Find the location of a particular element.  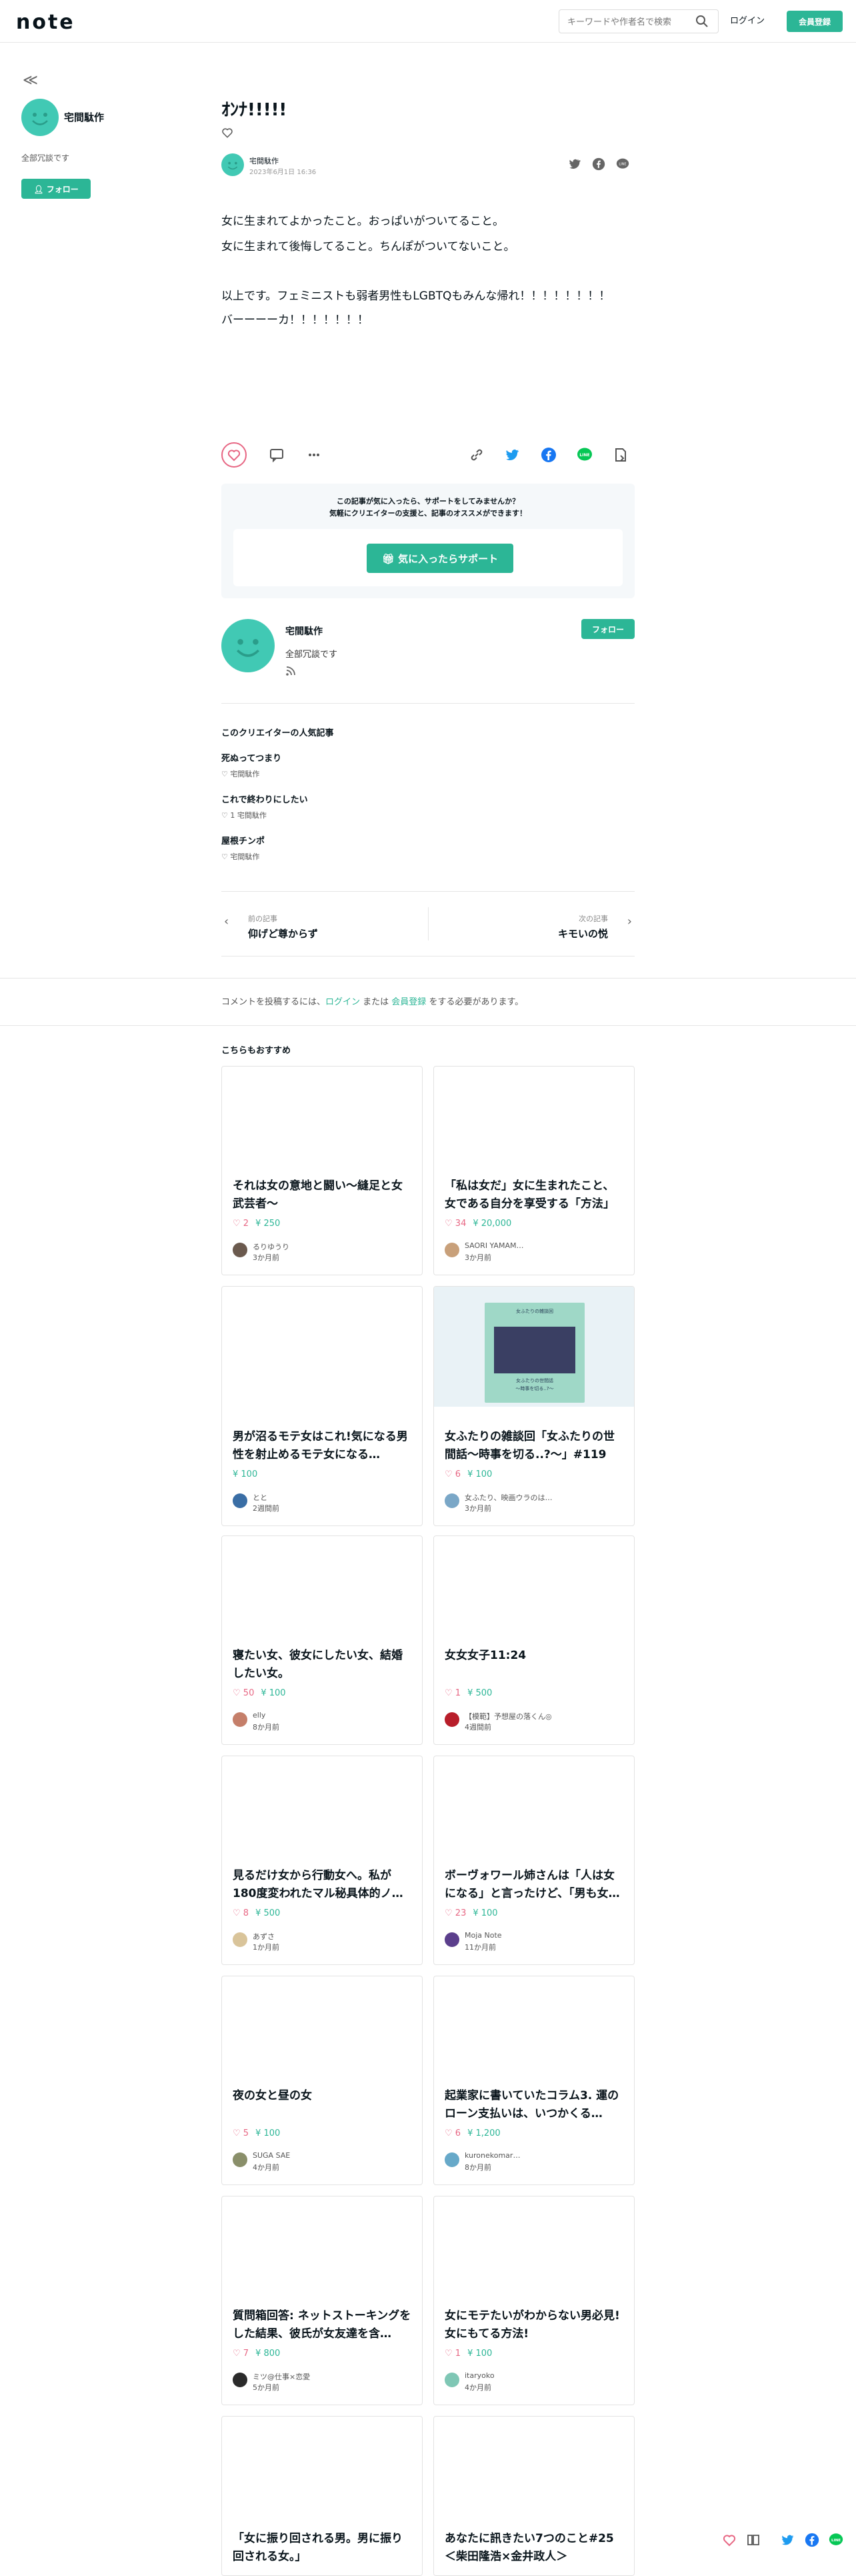

comment-login-link: ログイン is located at coordinates (342, 1002).